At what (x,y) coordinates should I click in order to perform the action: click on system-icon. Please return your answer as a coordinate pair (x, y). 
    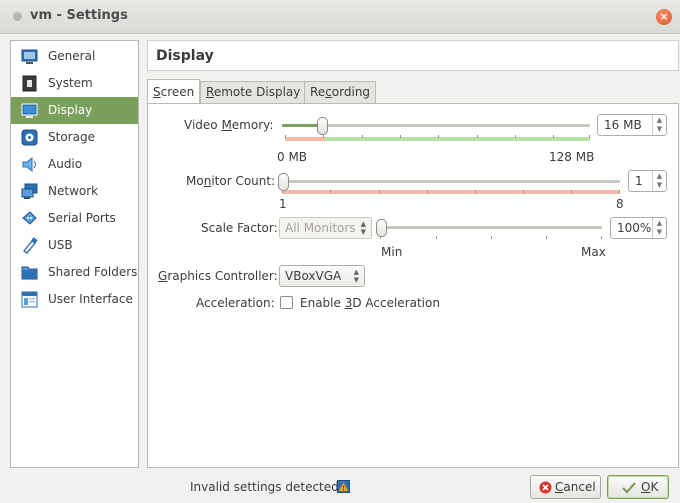
    Looking at the image, I should click on (29, 83).